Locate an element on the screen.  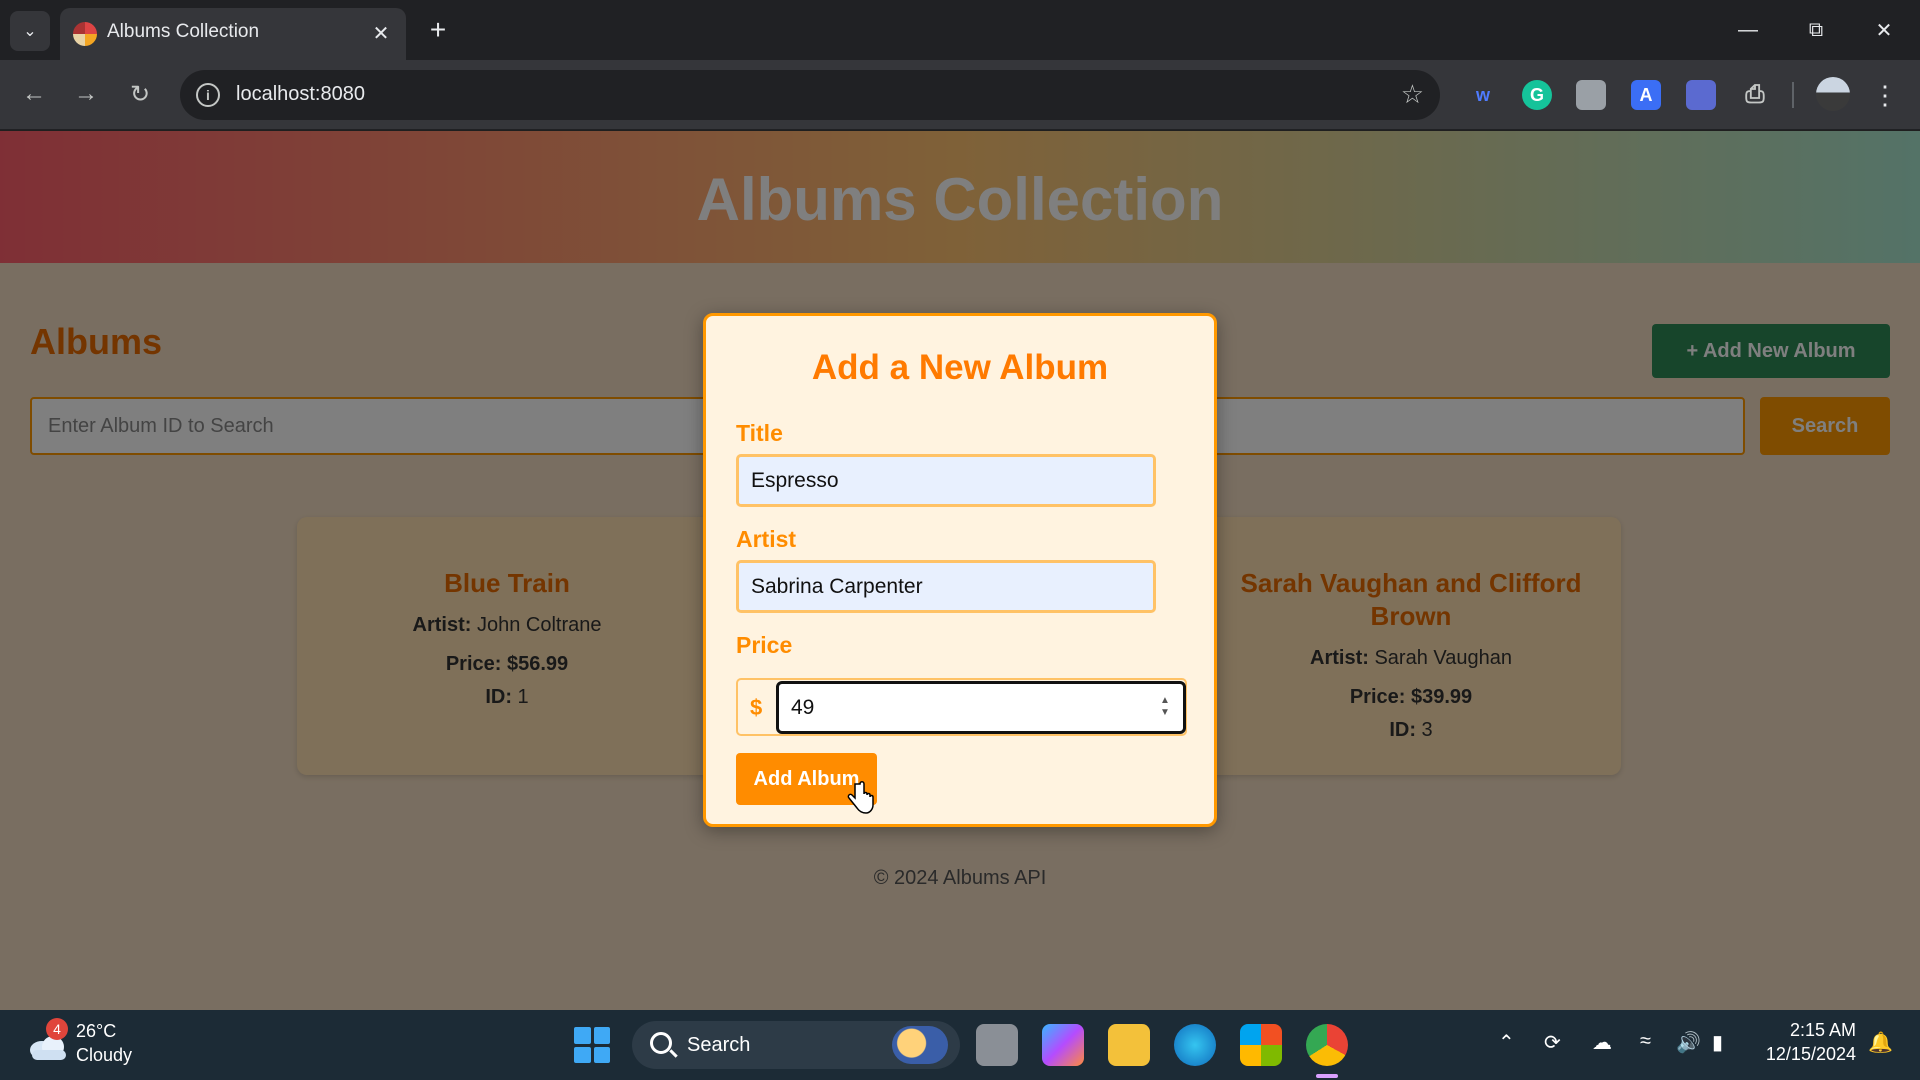
onedrive-icon: ☁ is located at coordinates (1602, 1042).